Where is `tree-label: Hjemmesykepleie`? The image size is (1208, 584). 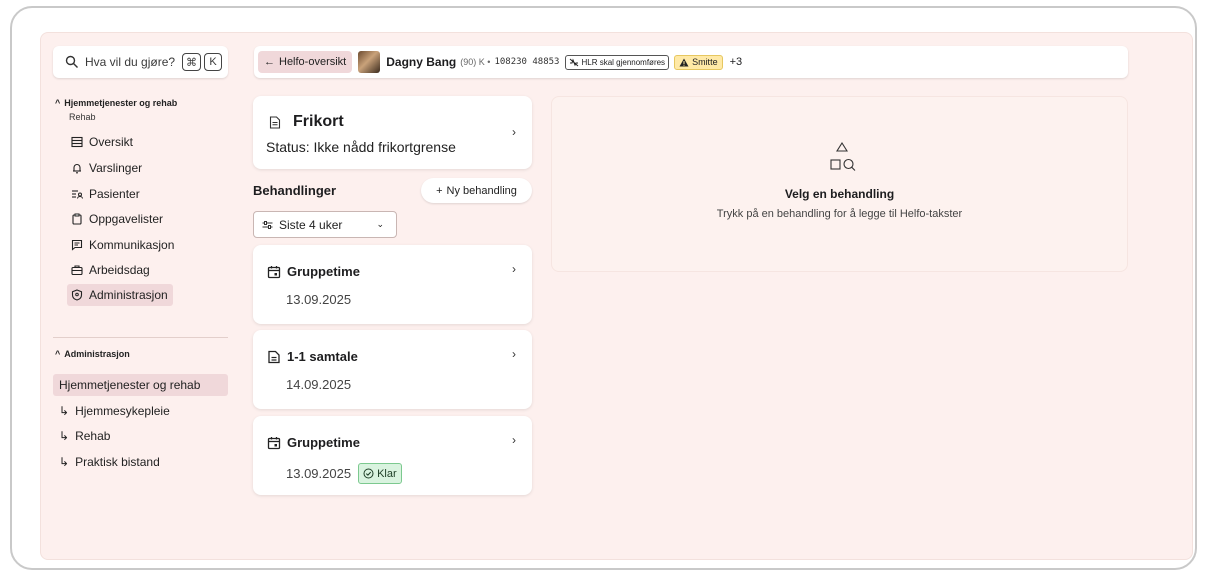
tree-label: Hjemmesykepleie is located at coordinates (122, 411).